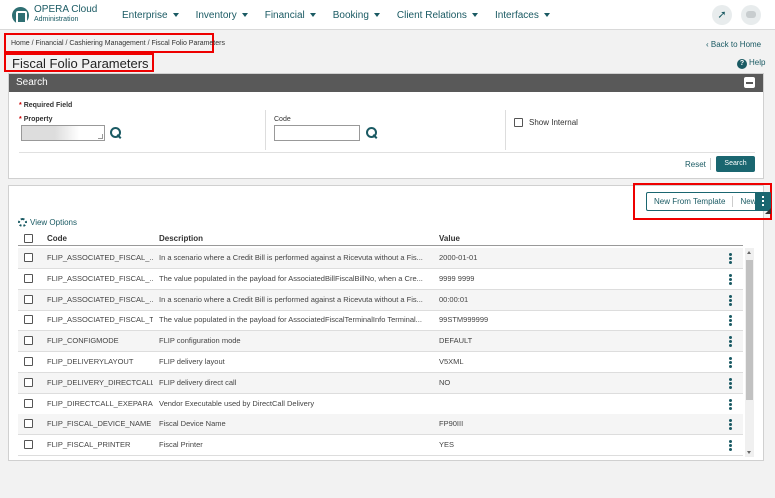 This screenshot has height=498, width=775. Describe the element at coordinates (181, 445) in the screenshot. I see `cell-description: Fiscal Printer` at that location.